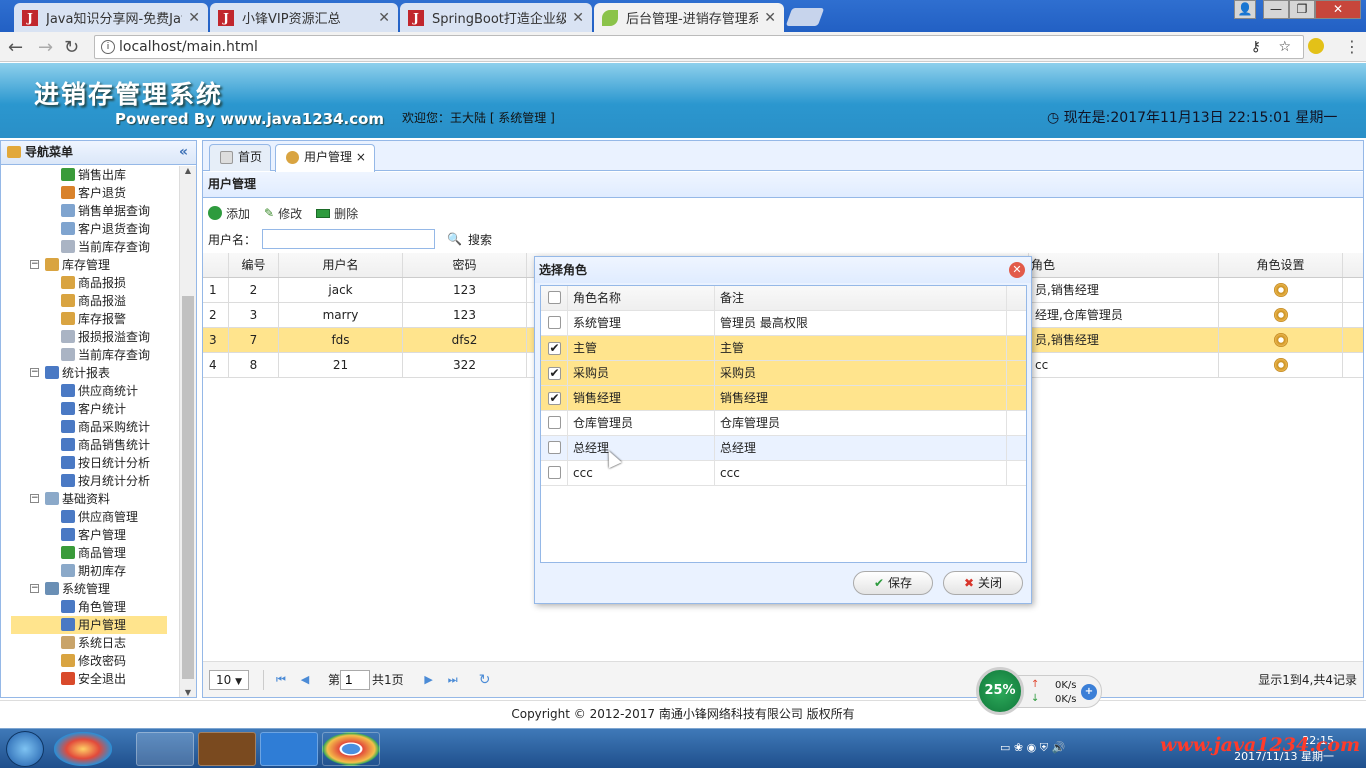 This screenshot has height=768, width=1366. Describe the element at coordinates (227, 749) in the screenshot. I see `javaee-ide-icon` at that location.